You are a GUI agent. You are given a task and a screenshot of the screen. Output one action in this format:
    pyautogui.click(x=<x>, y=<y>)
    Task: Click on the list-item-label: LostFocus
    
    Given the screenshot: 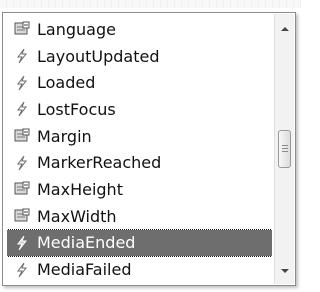 What is the action you would take?
    pyautogui.click(x=76, y=109)
    